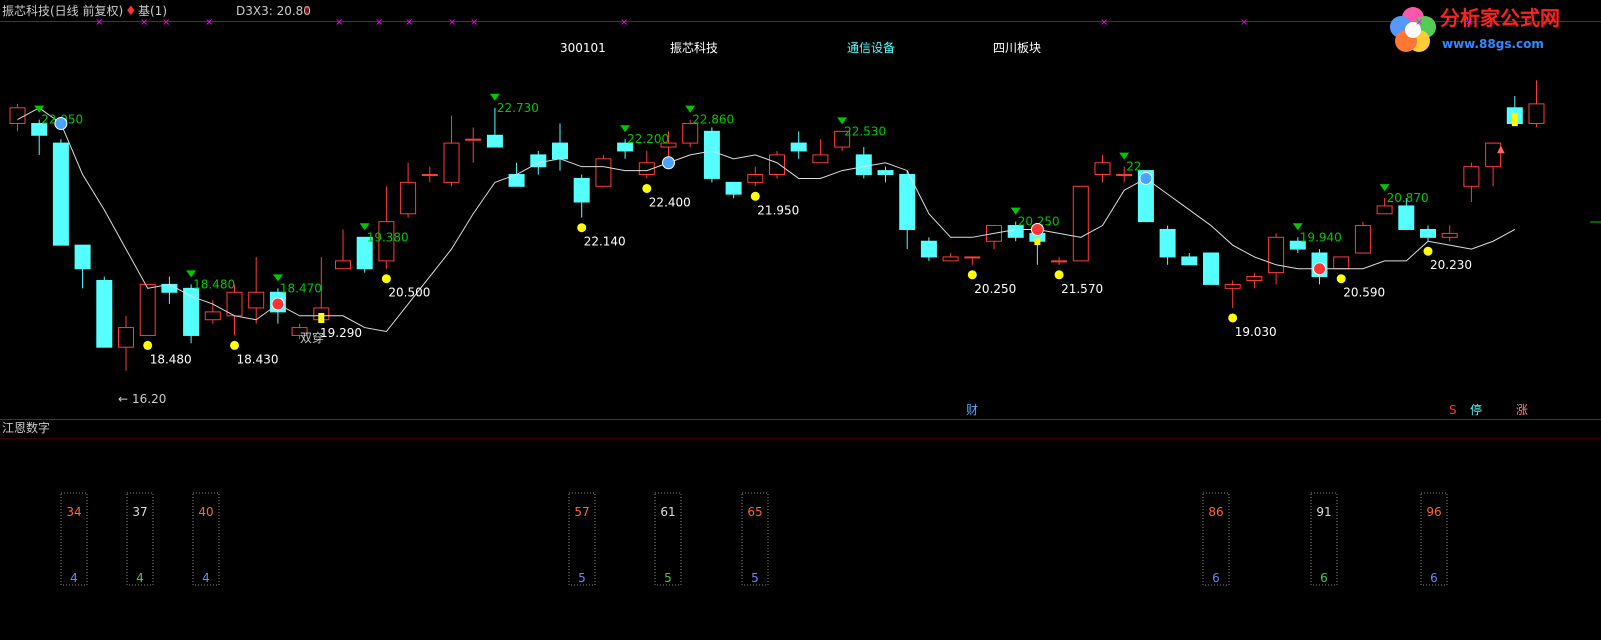 The image size is (1601, 640). I want to click on sell-price-label: 19.380, so click(388, 237).